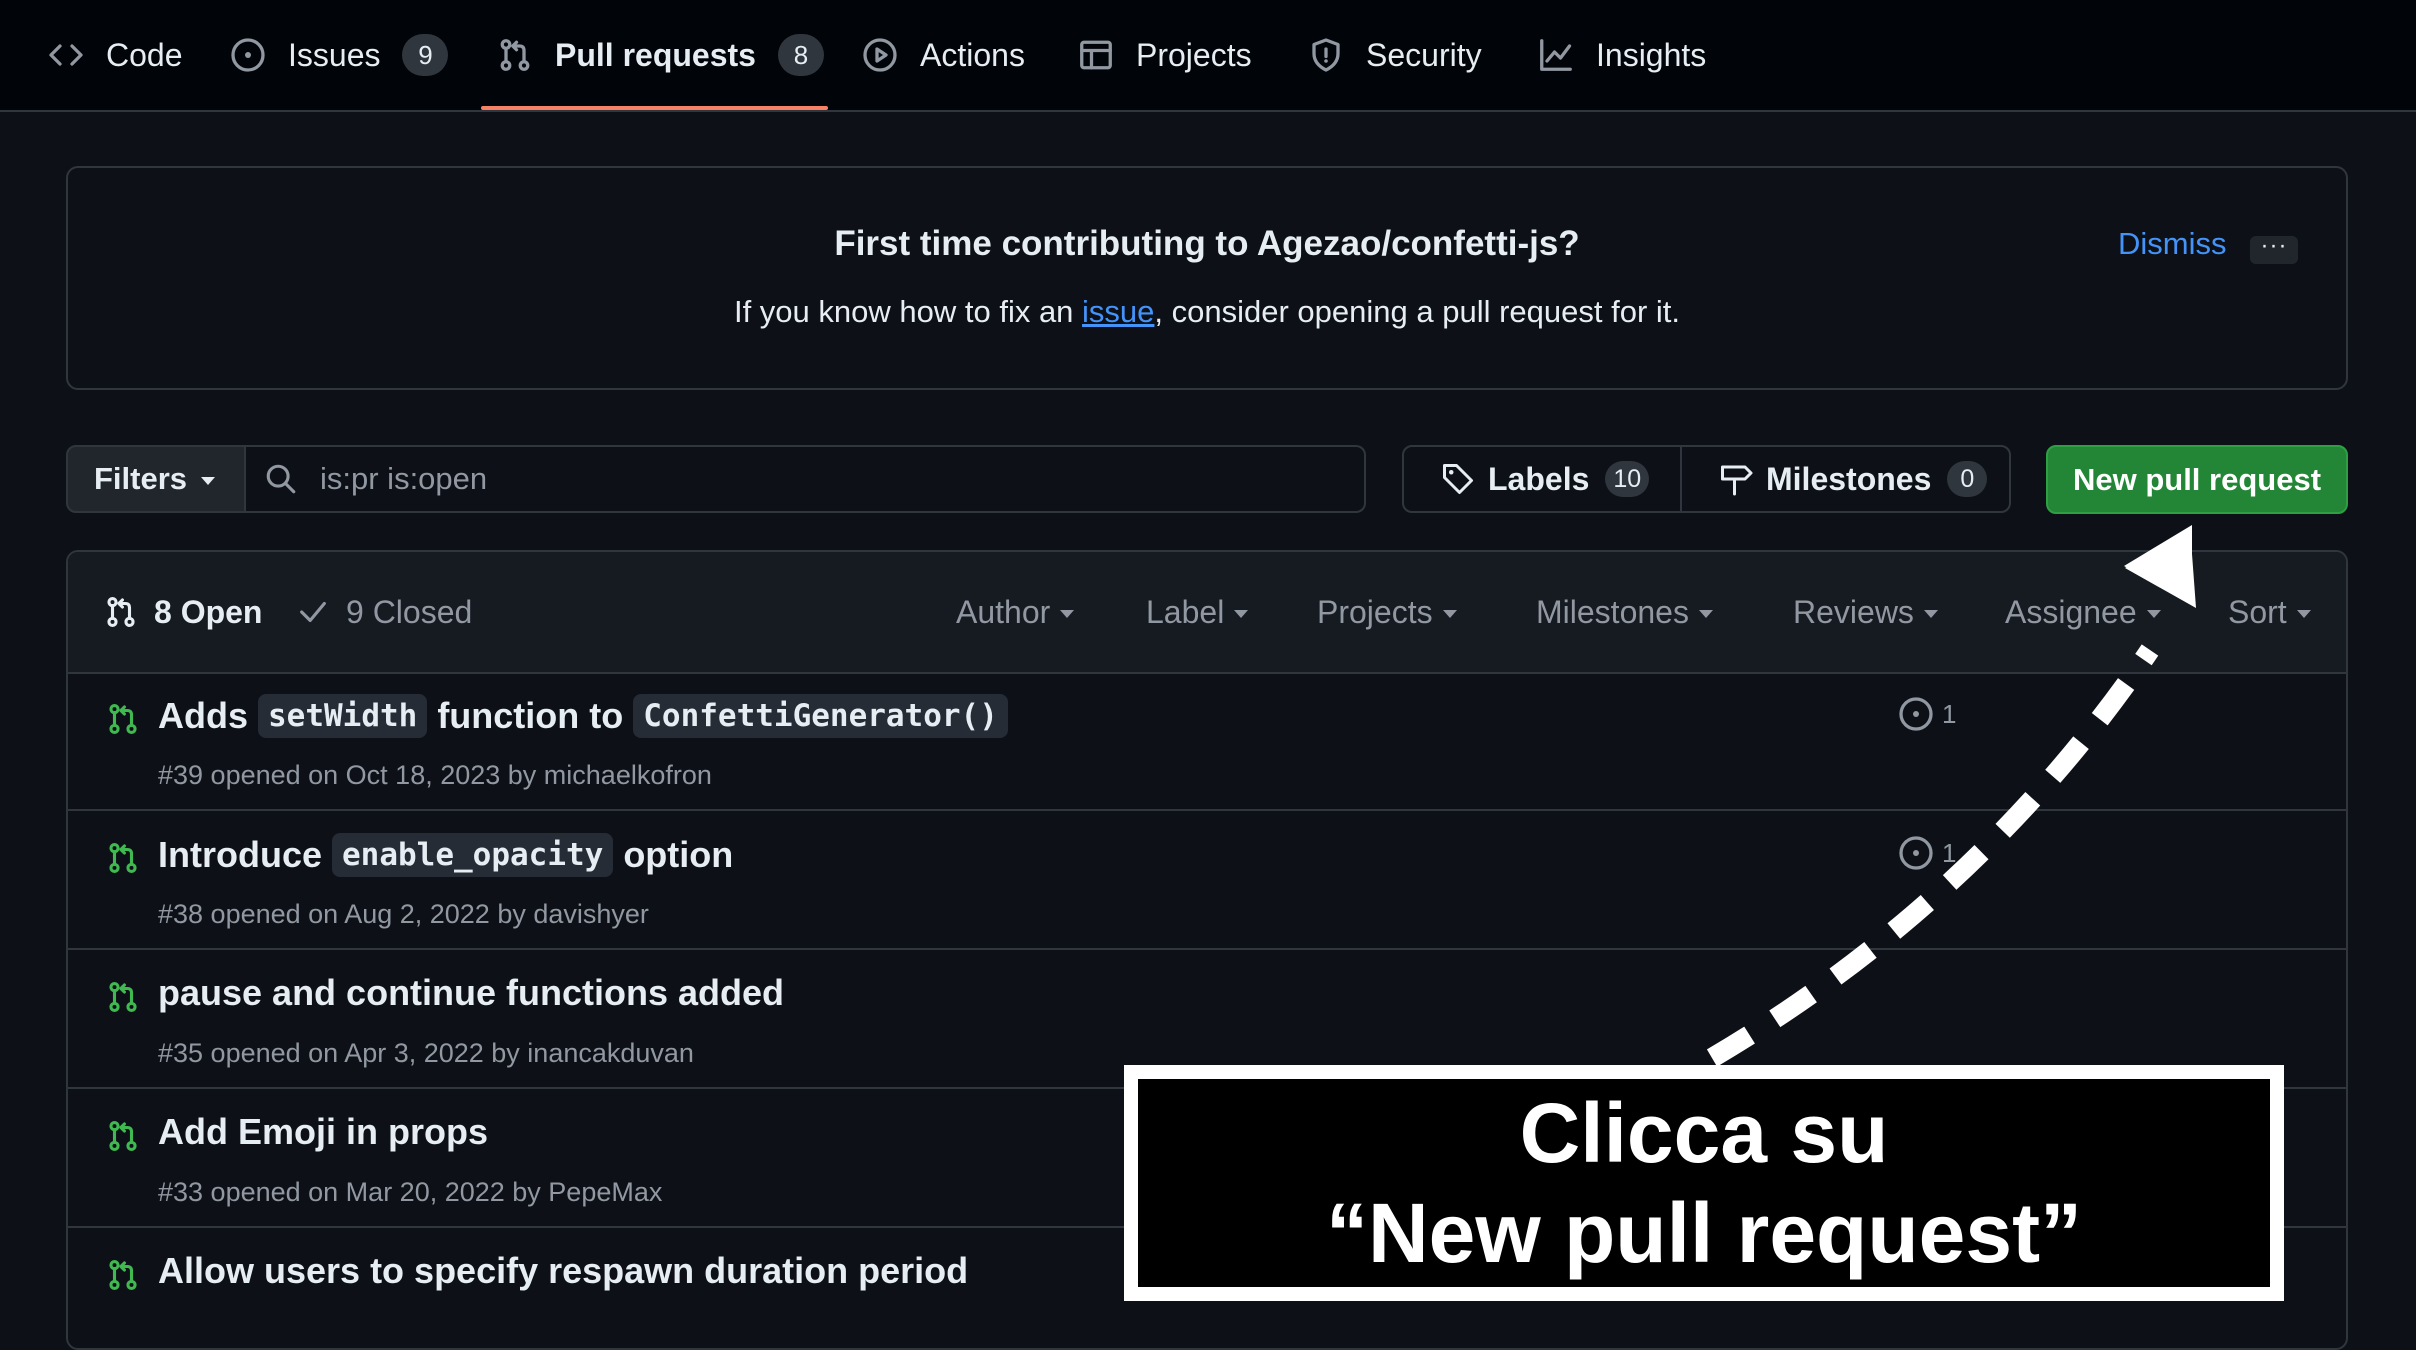 This screenshot has height=1350, width=2416. What do you see at coordinates (1704, 1233) in the screenshot?
I see `callout-line-2: “New pull request”` at bounding box center [1704, 1233].